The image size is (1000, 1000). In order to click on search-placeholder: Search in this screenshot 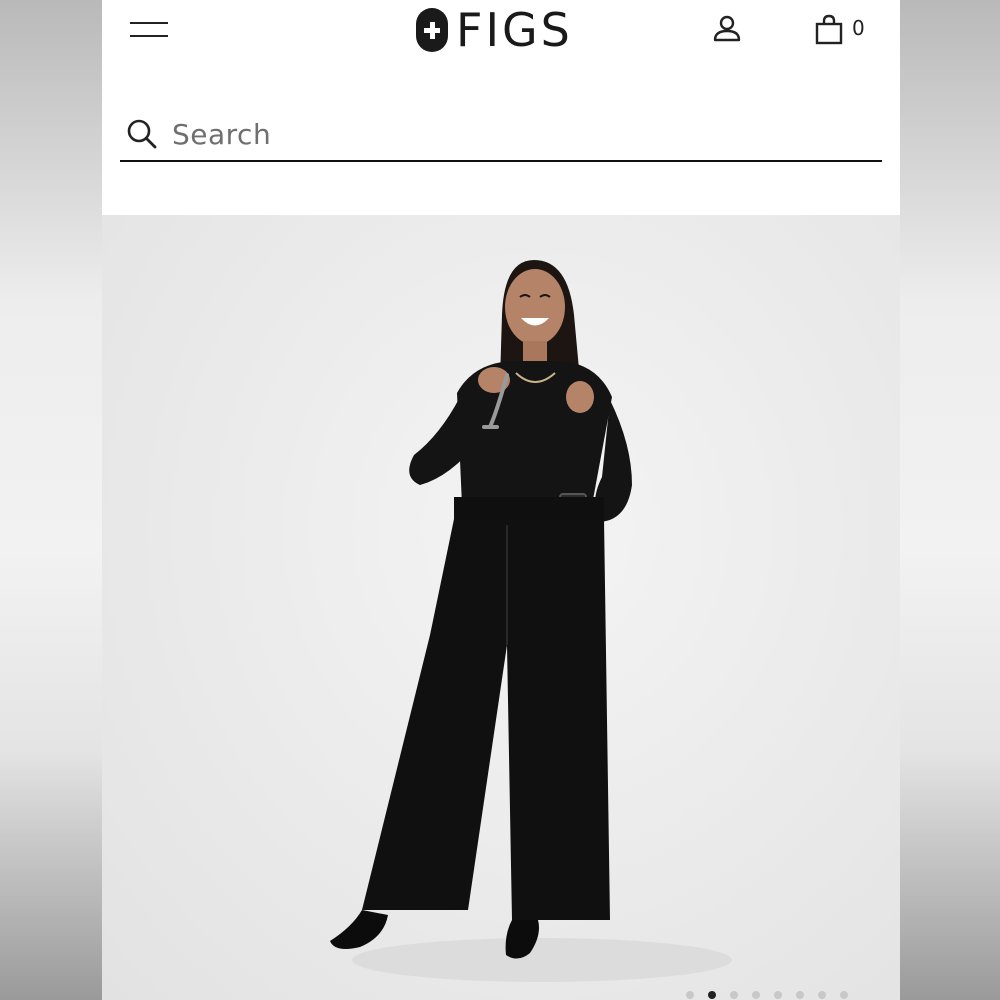, I will do `click(222, 134)`.